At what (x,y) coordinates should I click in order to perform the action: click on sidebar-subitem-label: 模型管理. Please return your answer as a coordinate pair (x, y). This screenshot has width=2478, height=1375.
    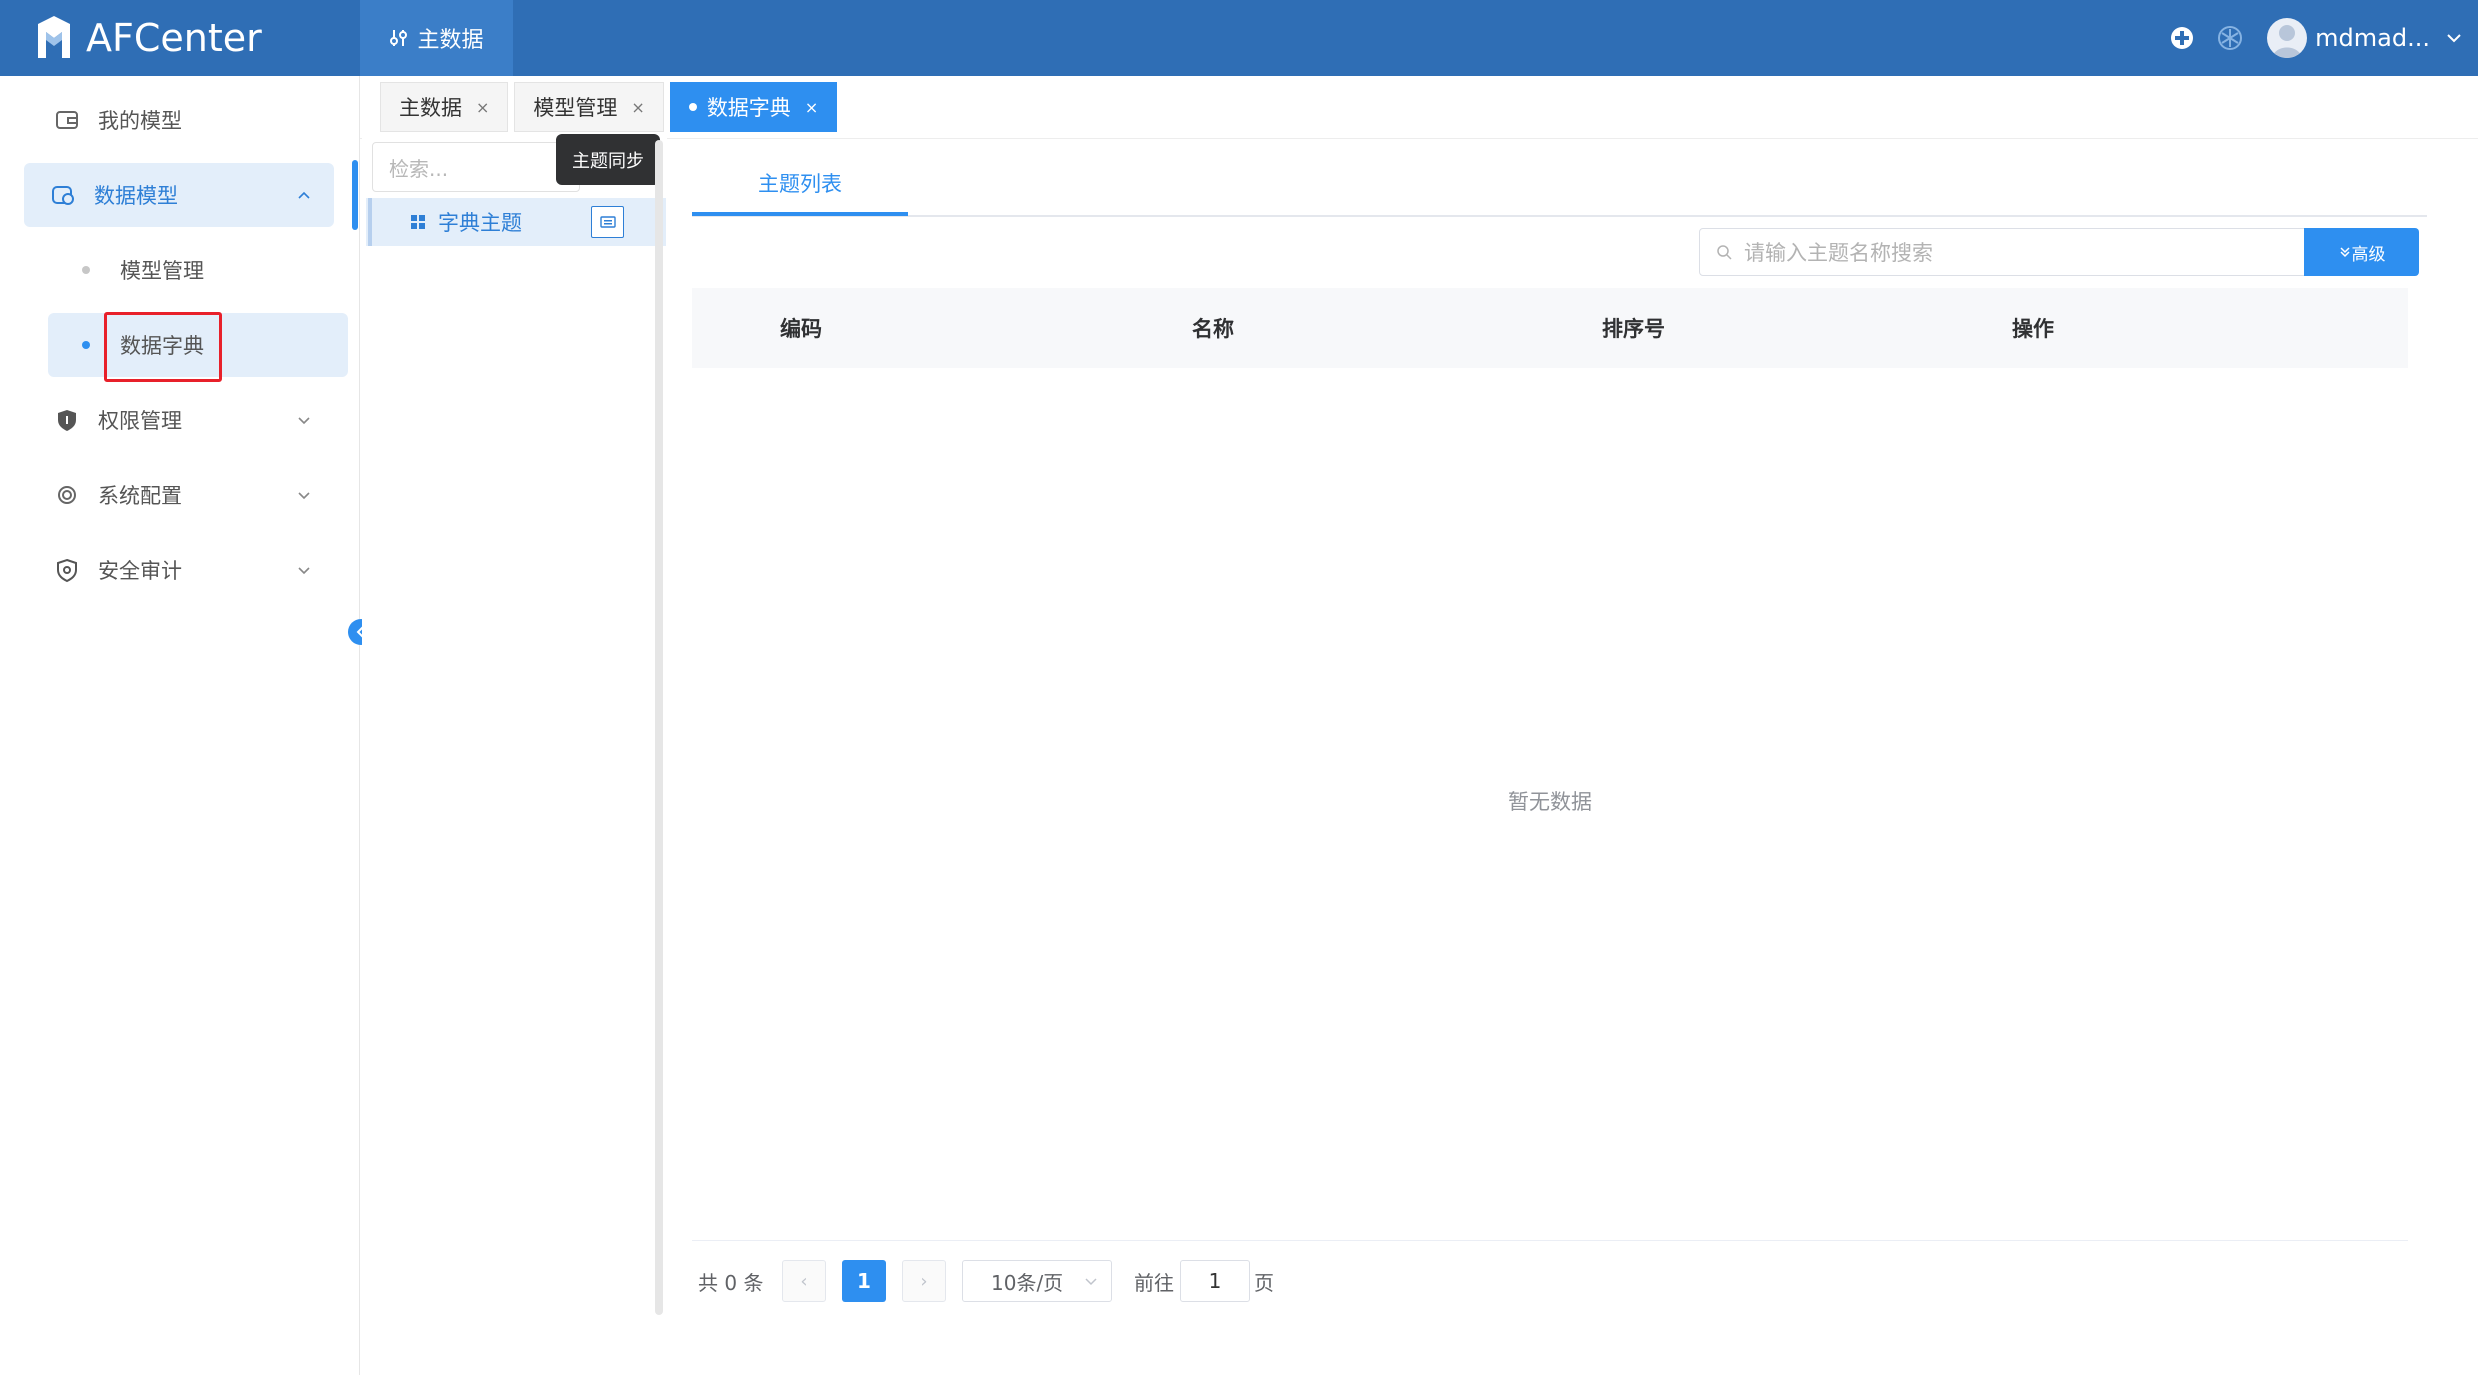
    Looking at the image, I should click on (162, 271).